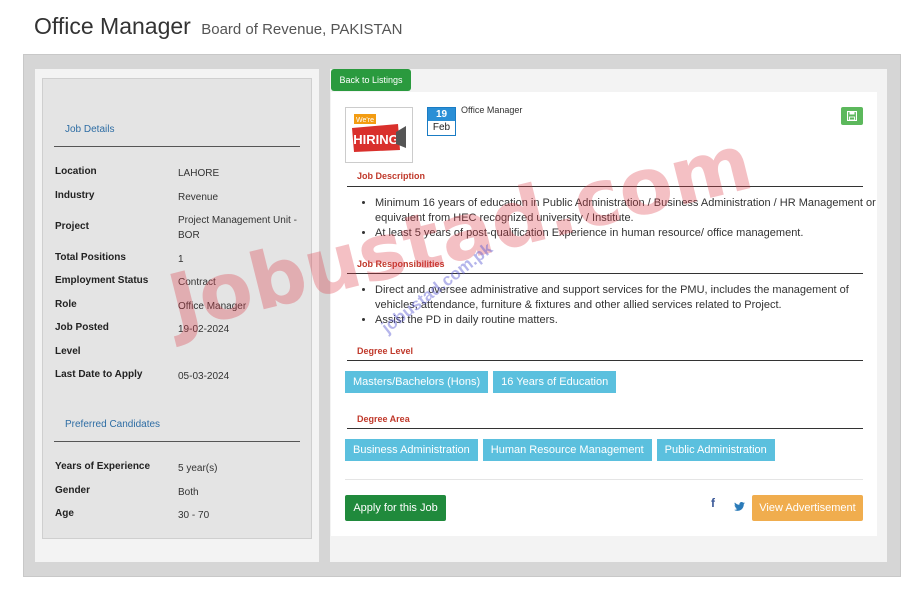 The image size is (911, 591). Describe the element at coordinates (197, 282) in the screenshot. I see `detail-value: Contract` at that location.